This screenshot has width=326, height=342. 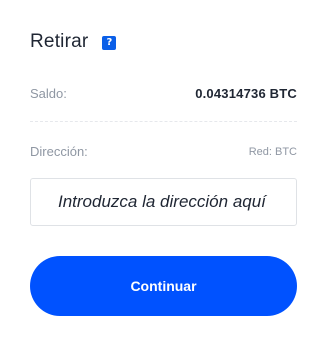 What do you see at coordinates (59, 41) in the screenshot?
I see `page-title: Retirar` at bounding box center [59, 41].